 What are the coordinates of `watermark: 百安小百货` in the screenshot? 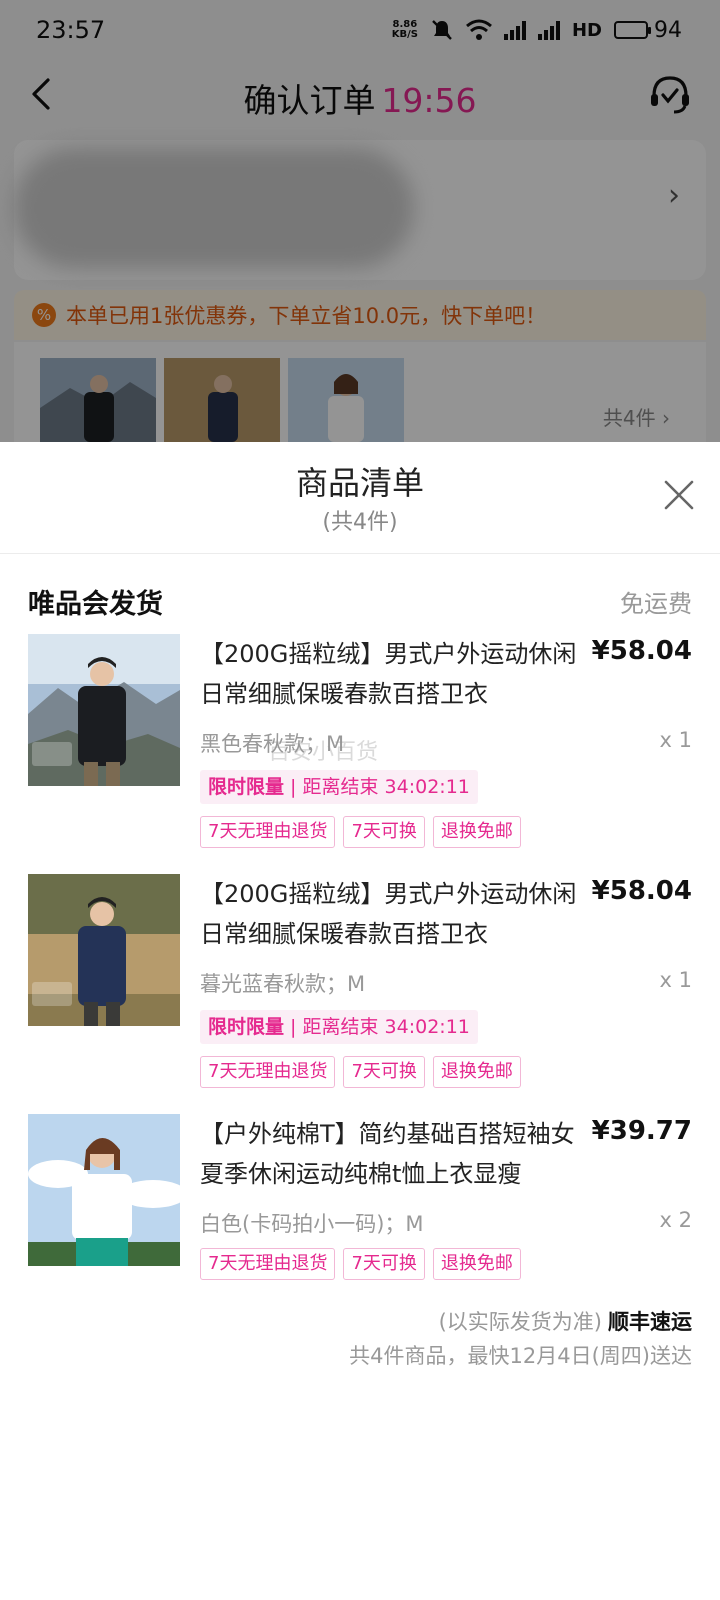 It's located at (323, 752).